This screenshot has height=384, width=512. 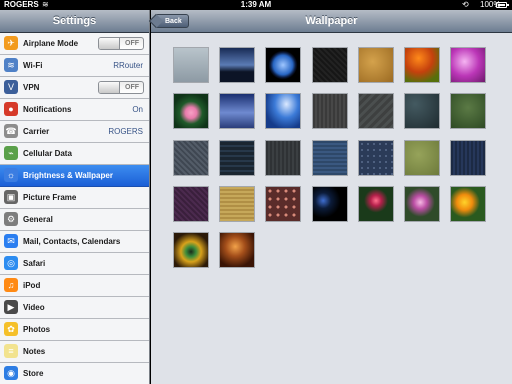 What do you see at coordinates (11, 175) in the screenshot?
I see `brightness-icon: ☼` at bounding box center [11, 175].